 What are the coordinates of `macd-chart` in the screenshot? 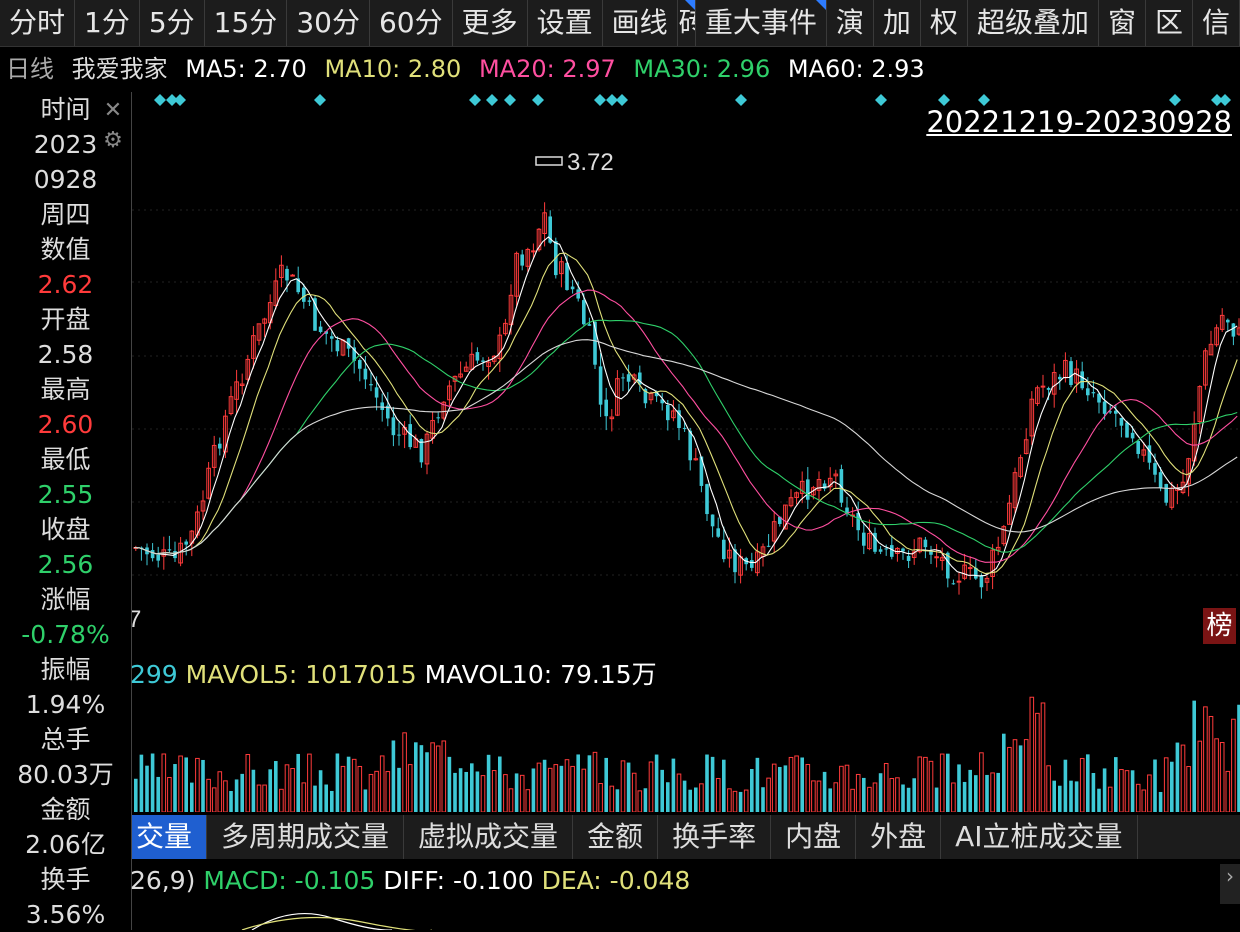 It's located at (336, 921).